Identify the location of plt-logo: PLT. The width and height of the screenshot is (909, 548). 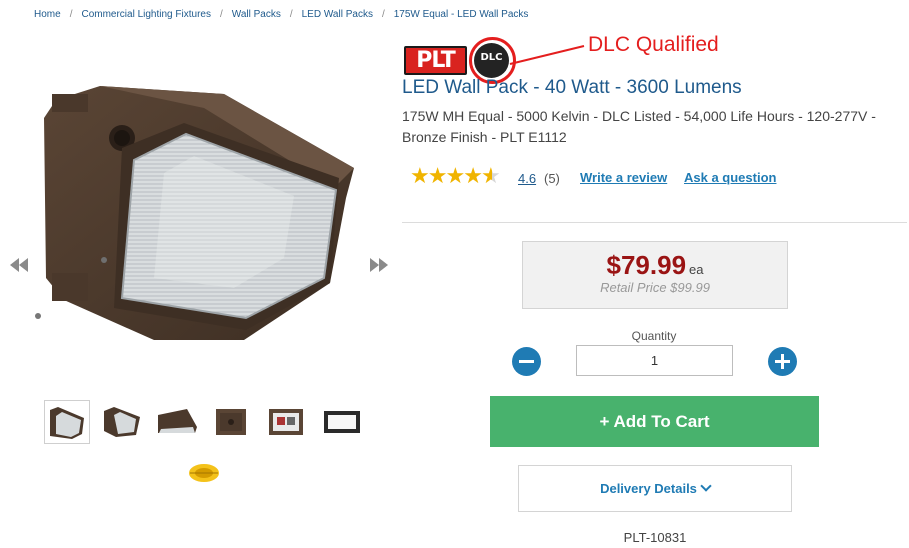
(435, 60).